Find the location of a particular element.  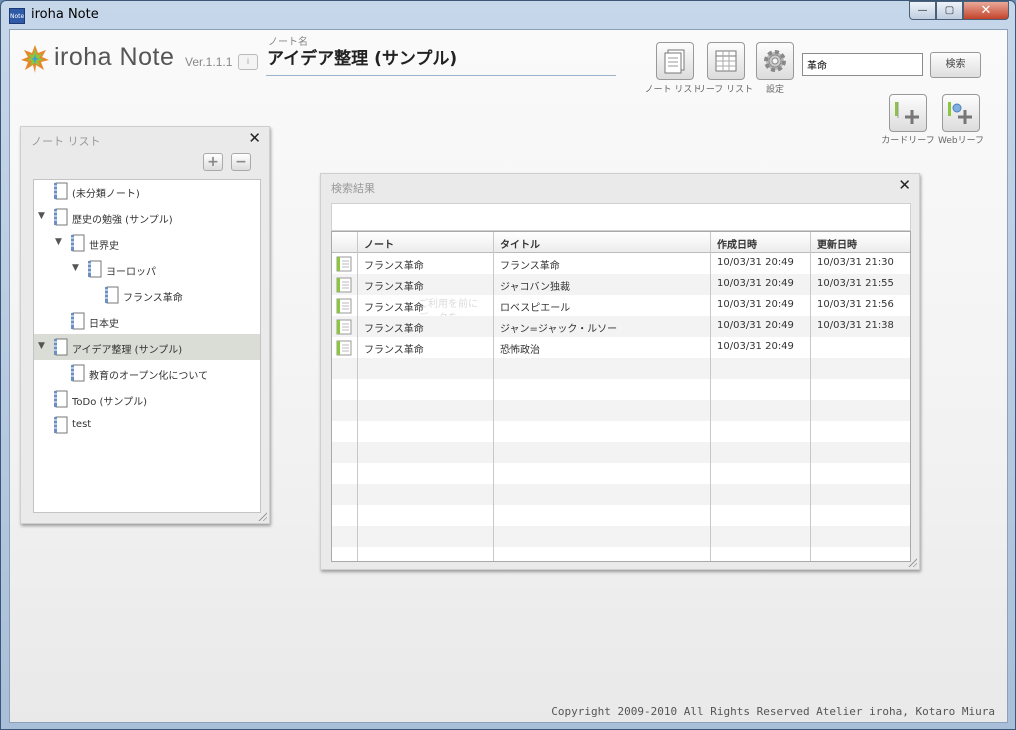

app-logo: iroha Note Ver.1.1.1 i is located at coordinates (140, 60).